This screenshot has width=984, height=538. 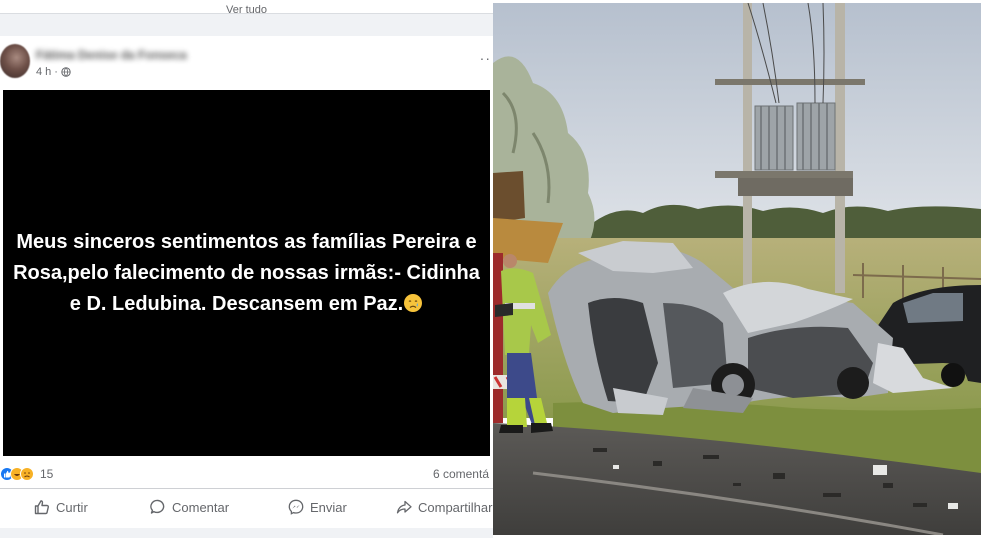 I want to click on action-bar: Curtir Comentar Enviar Compartilhar, so click(x=246, y=508).